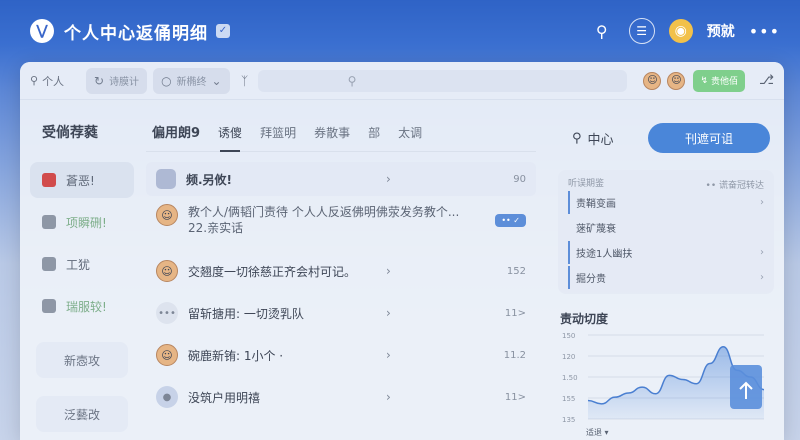 The width and height of the screenshot is (800, 440). I want to click on toolbar-search: ⚲ 个人, so click(58, 81).